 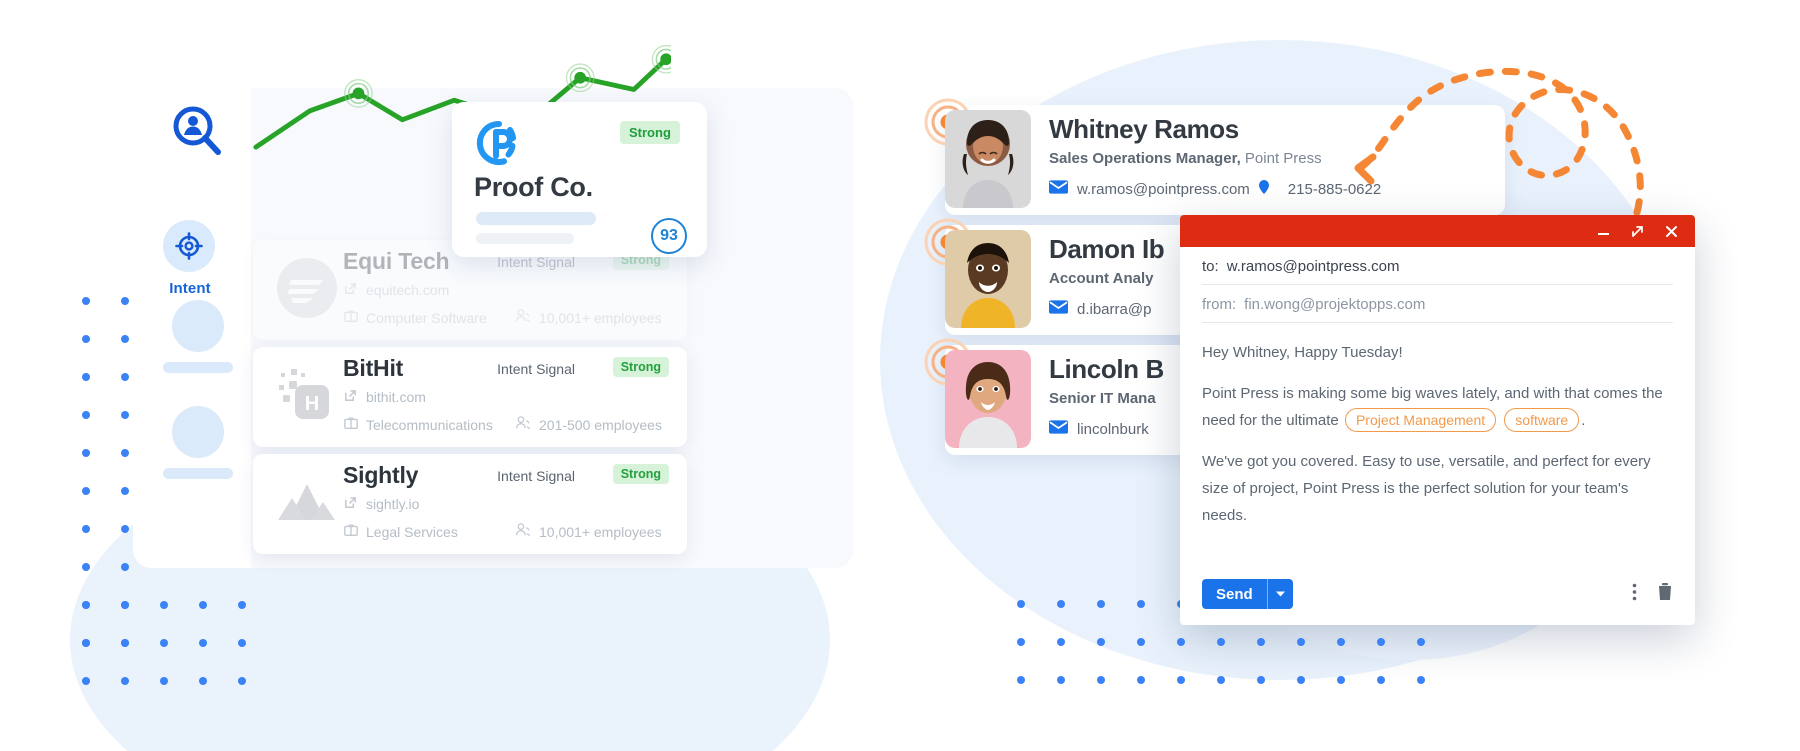 I want to click on featured-company-name: Proof Co., so click(x=533, y=187).